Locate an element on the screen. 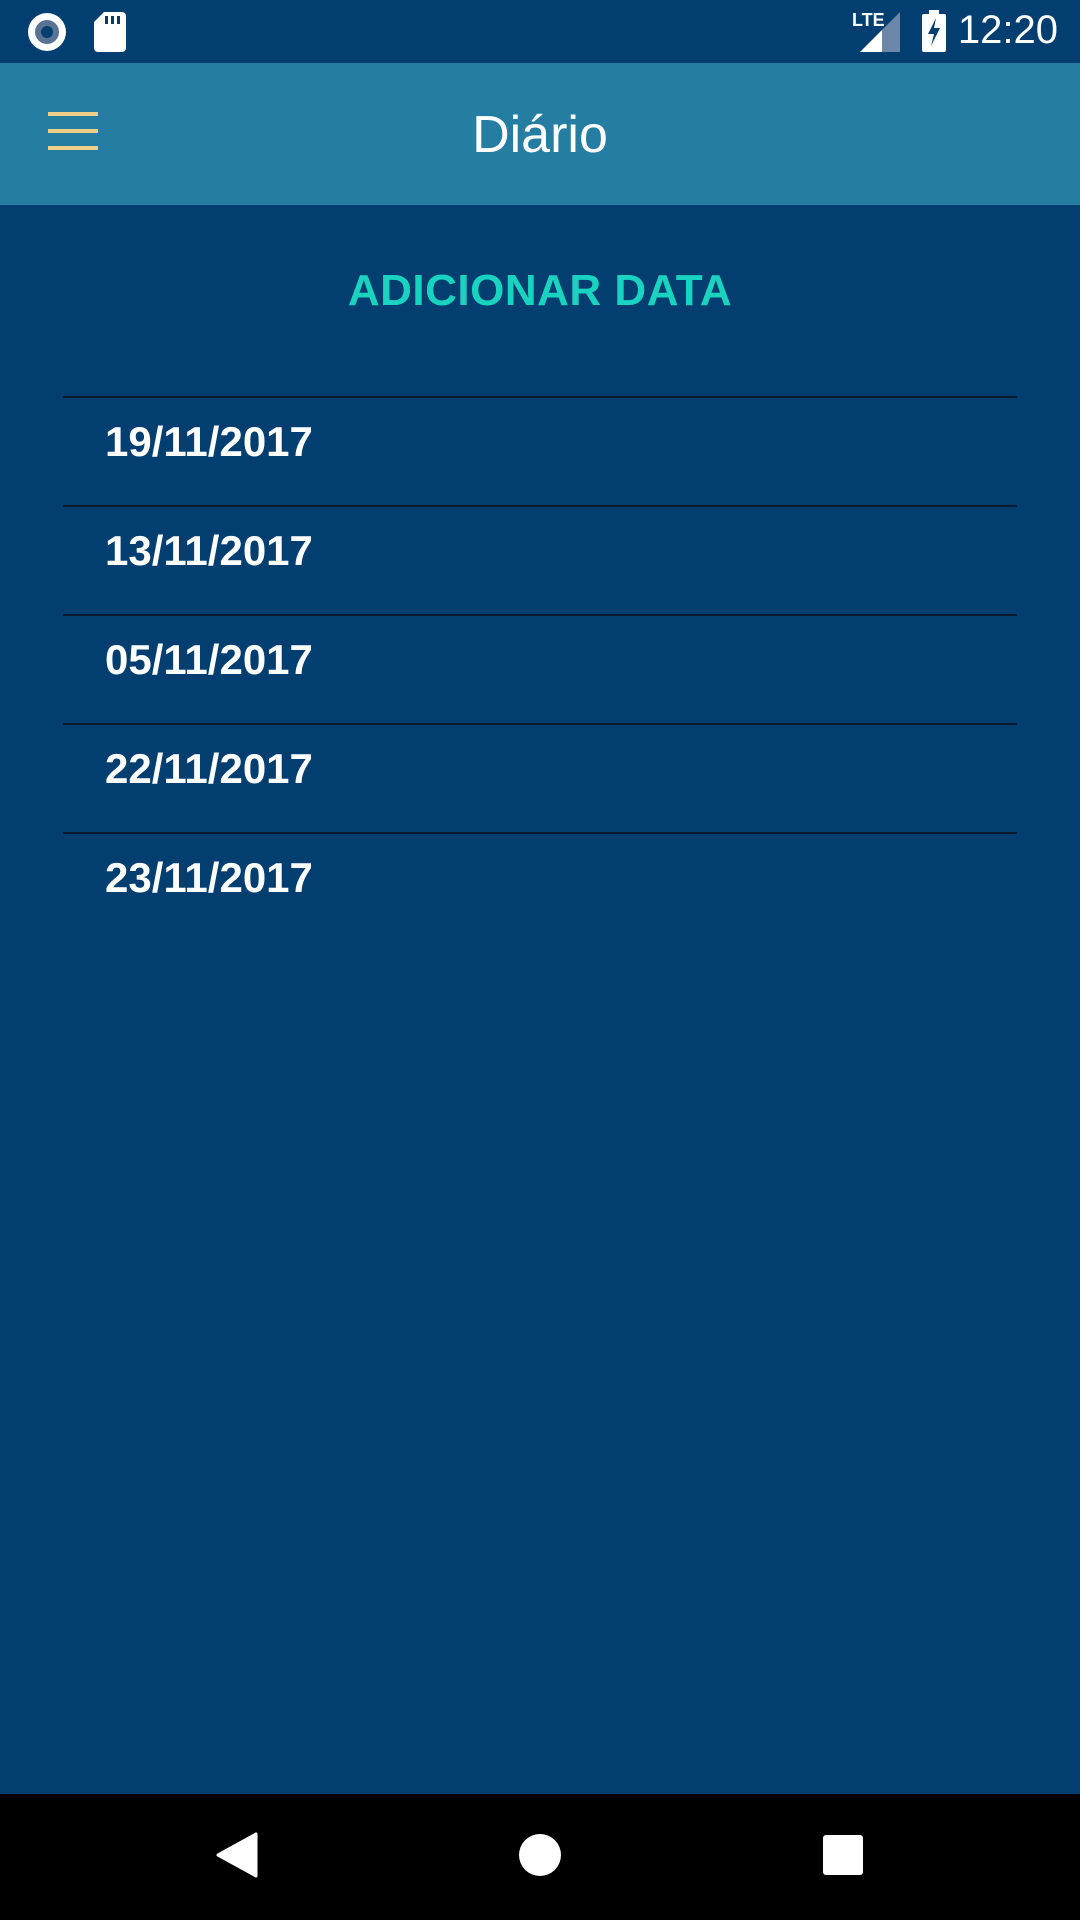  add-date-button: ADICIONAR DATA is located at coordinates (540, 291).